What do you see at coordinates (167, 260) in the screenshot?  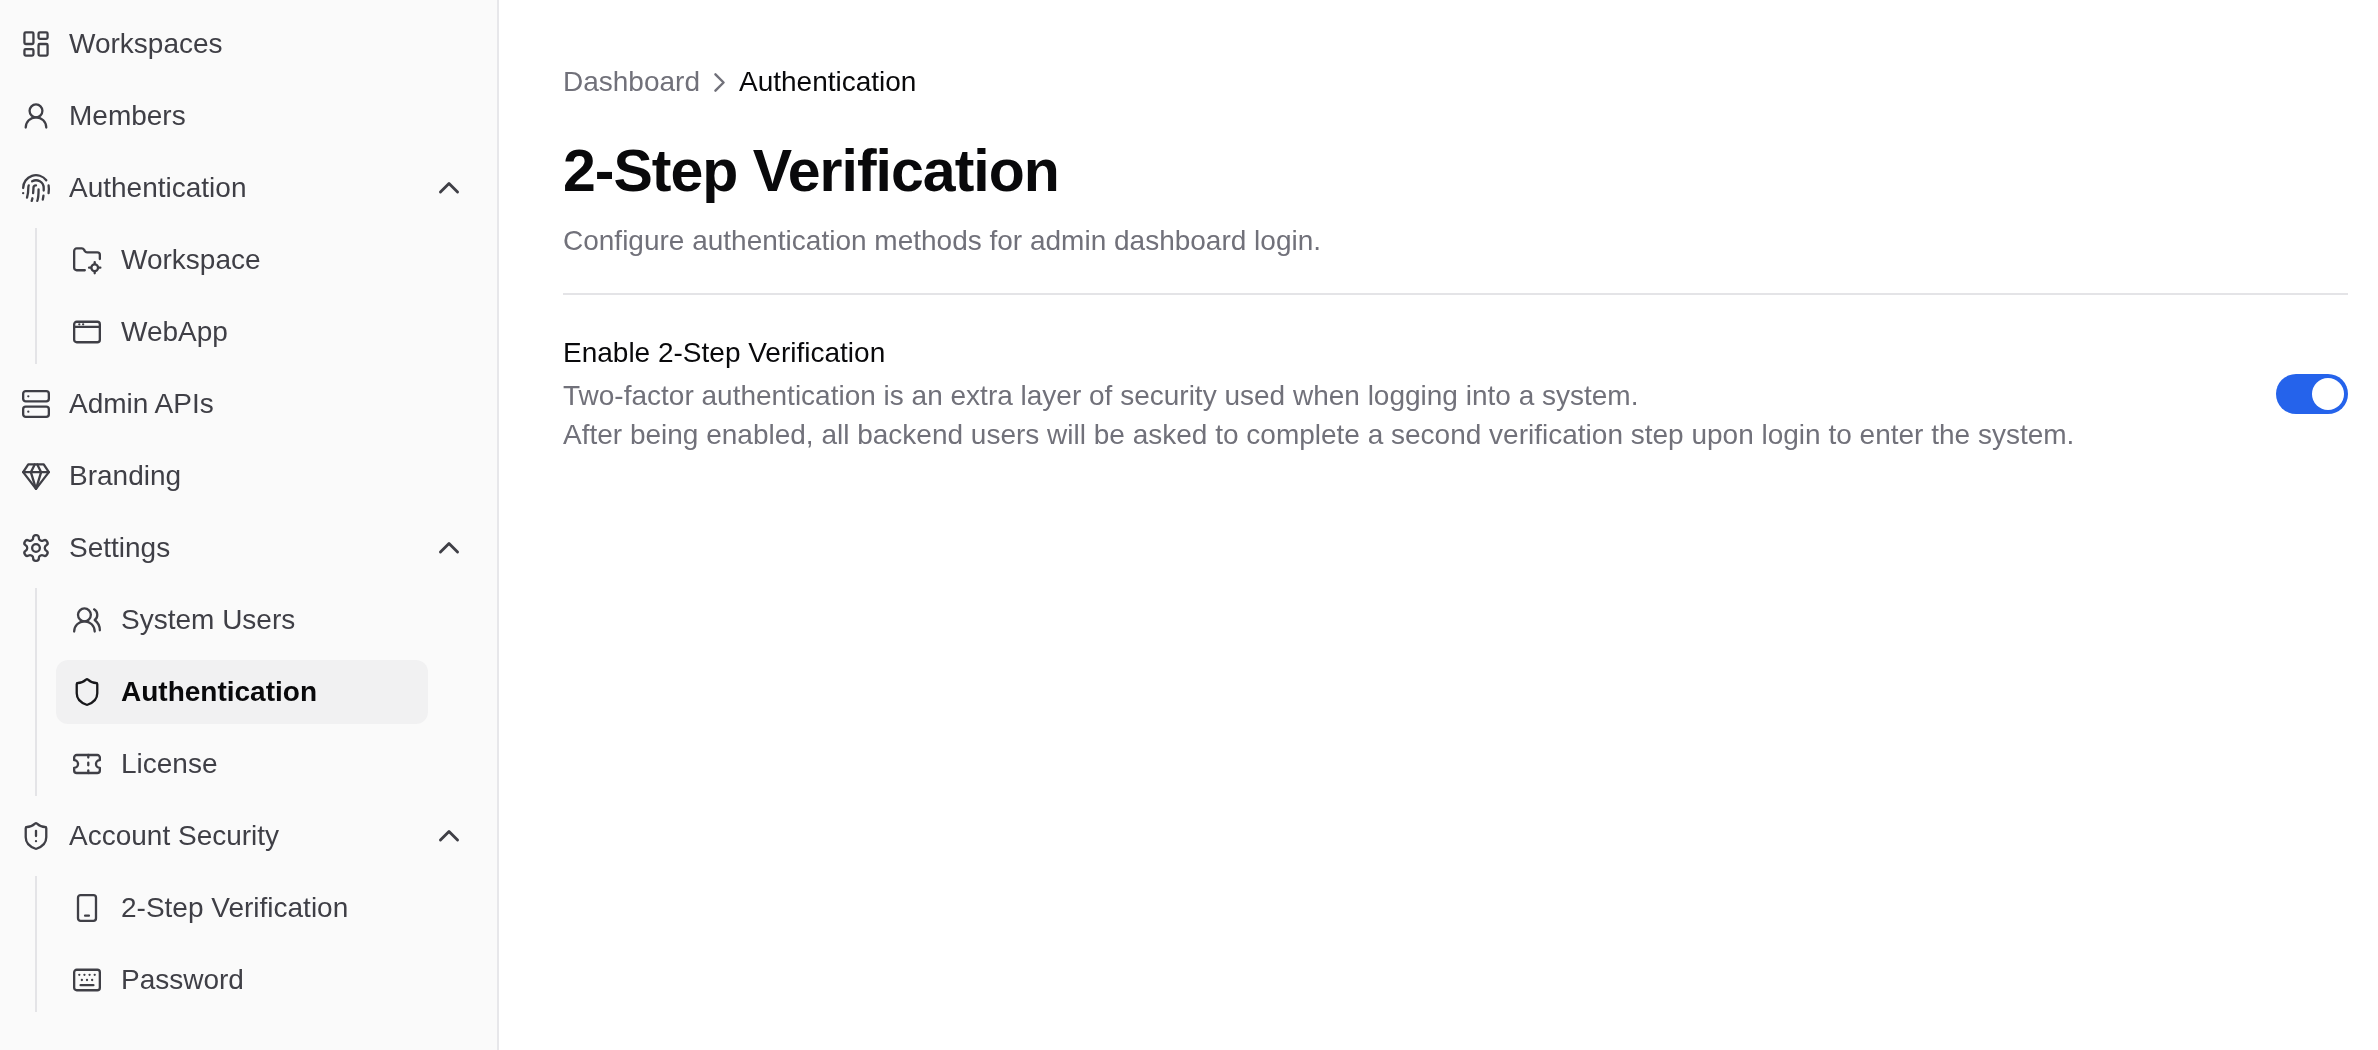 I see `sidebar-subitem: Workspace` at bounding box center [167, 260].